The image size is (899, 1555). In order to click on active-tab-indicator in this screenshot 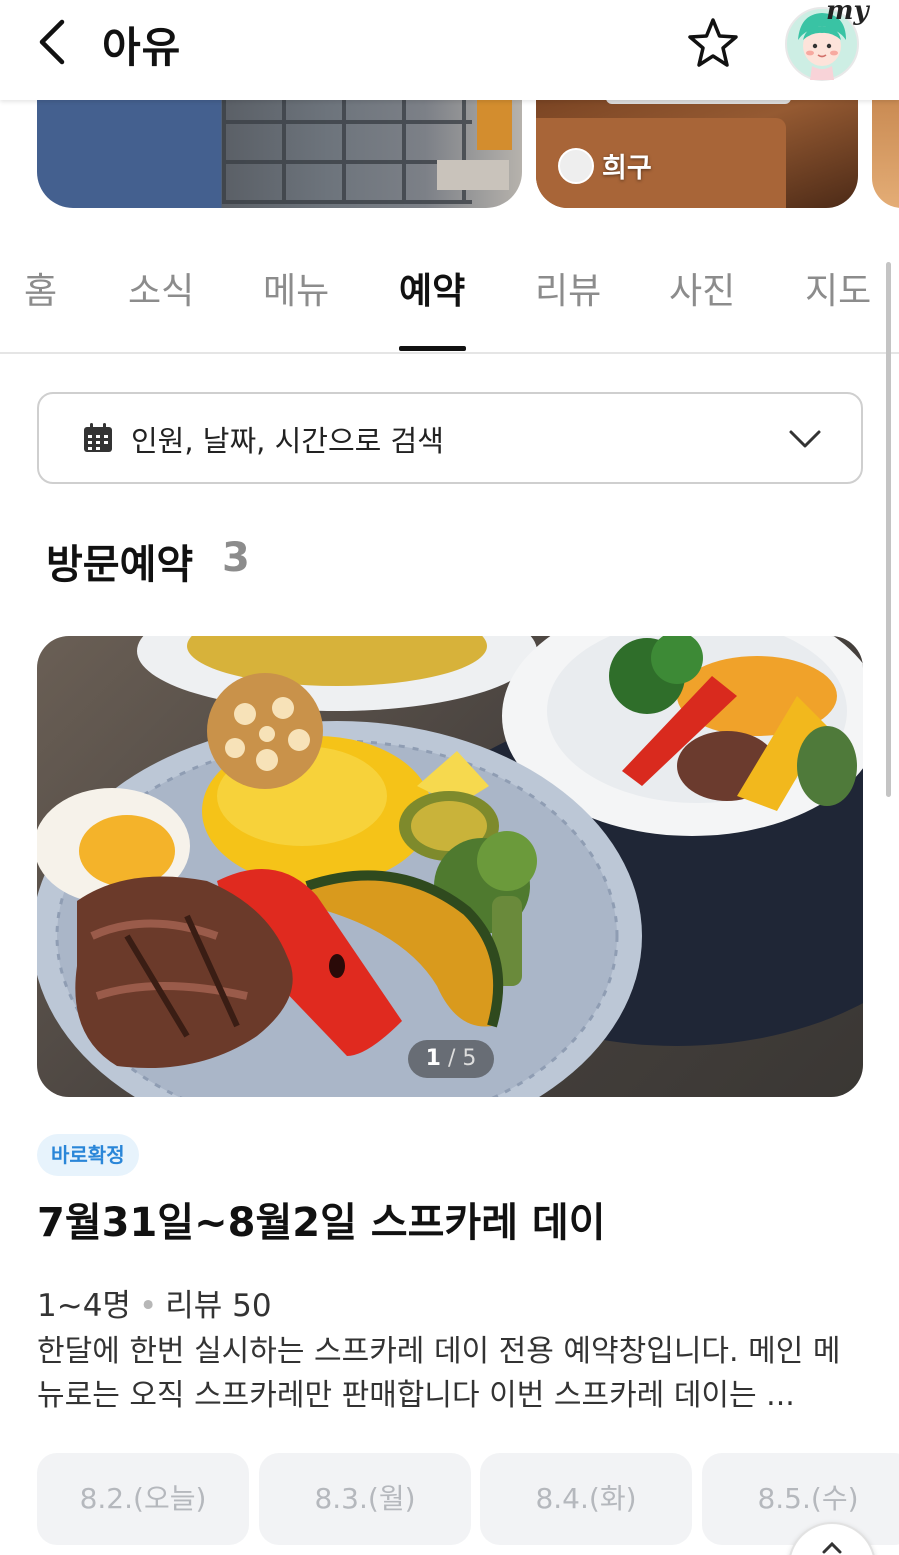, I will do `click(432, 348)`.